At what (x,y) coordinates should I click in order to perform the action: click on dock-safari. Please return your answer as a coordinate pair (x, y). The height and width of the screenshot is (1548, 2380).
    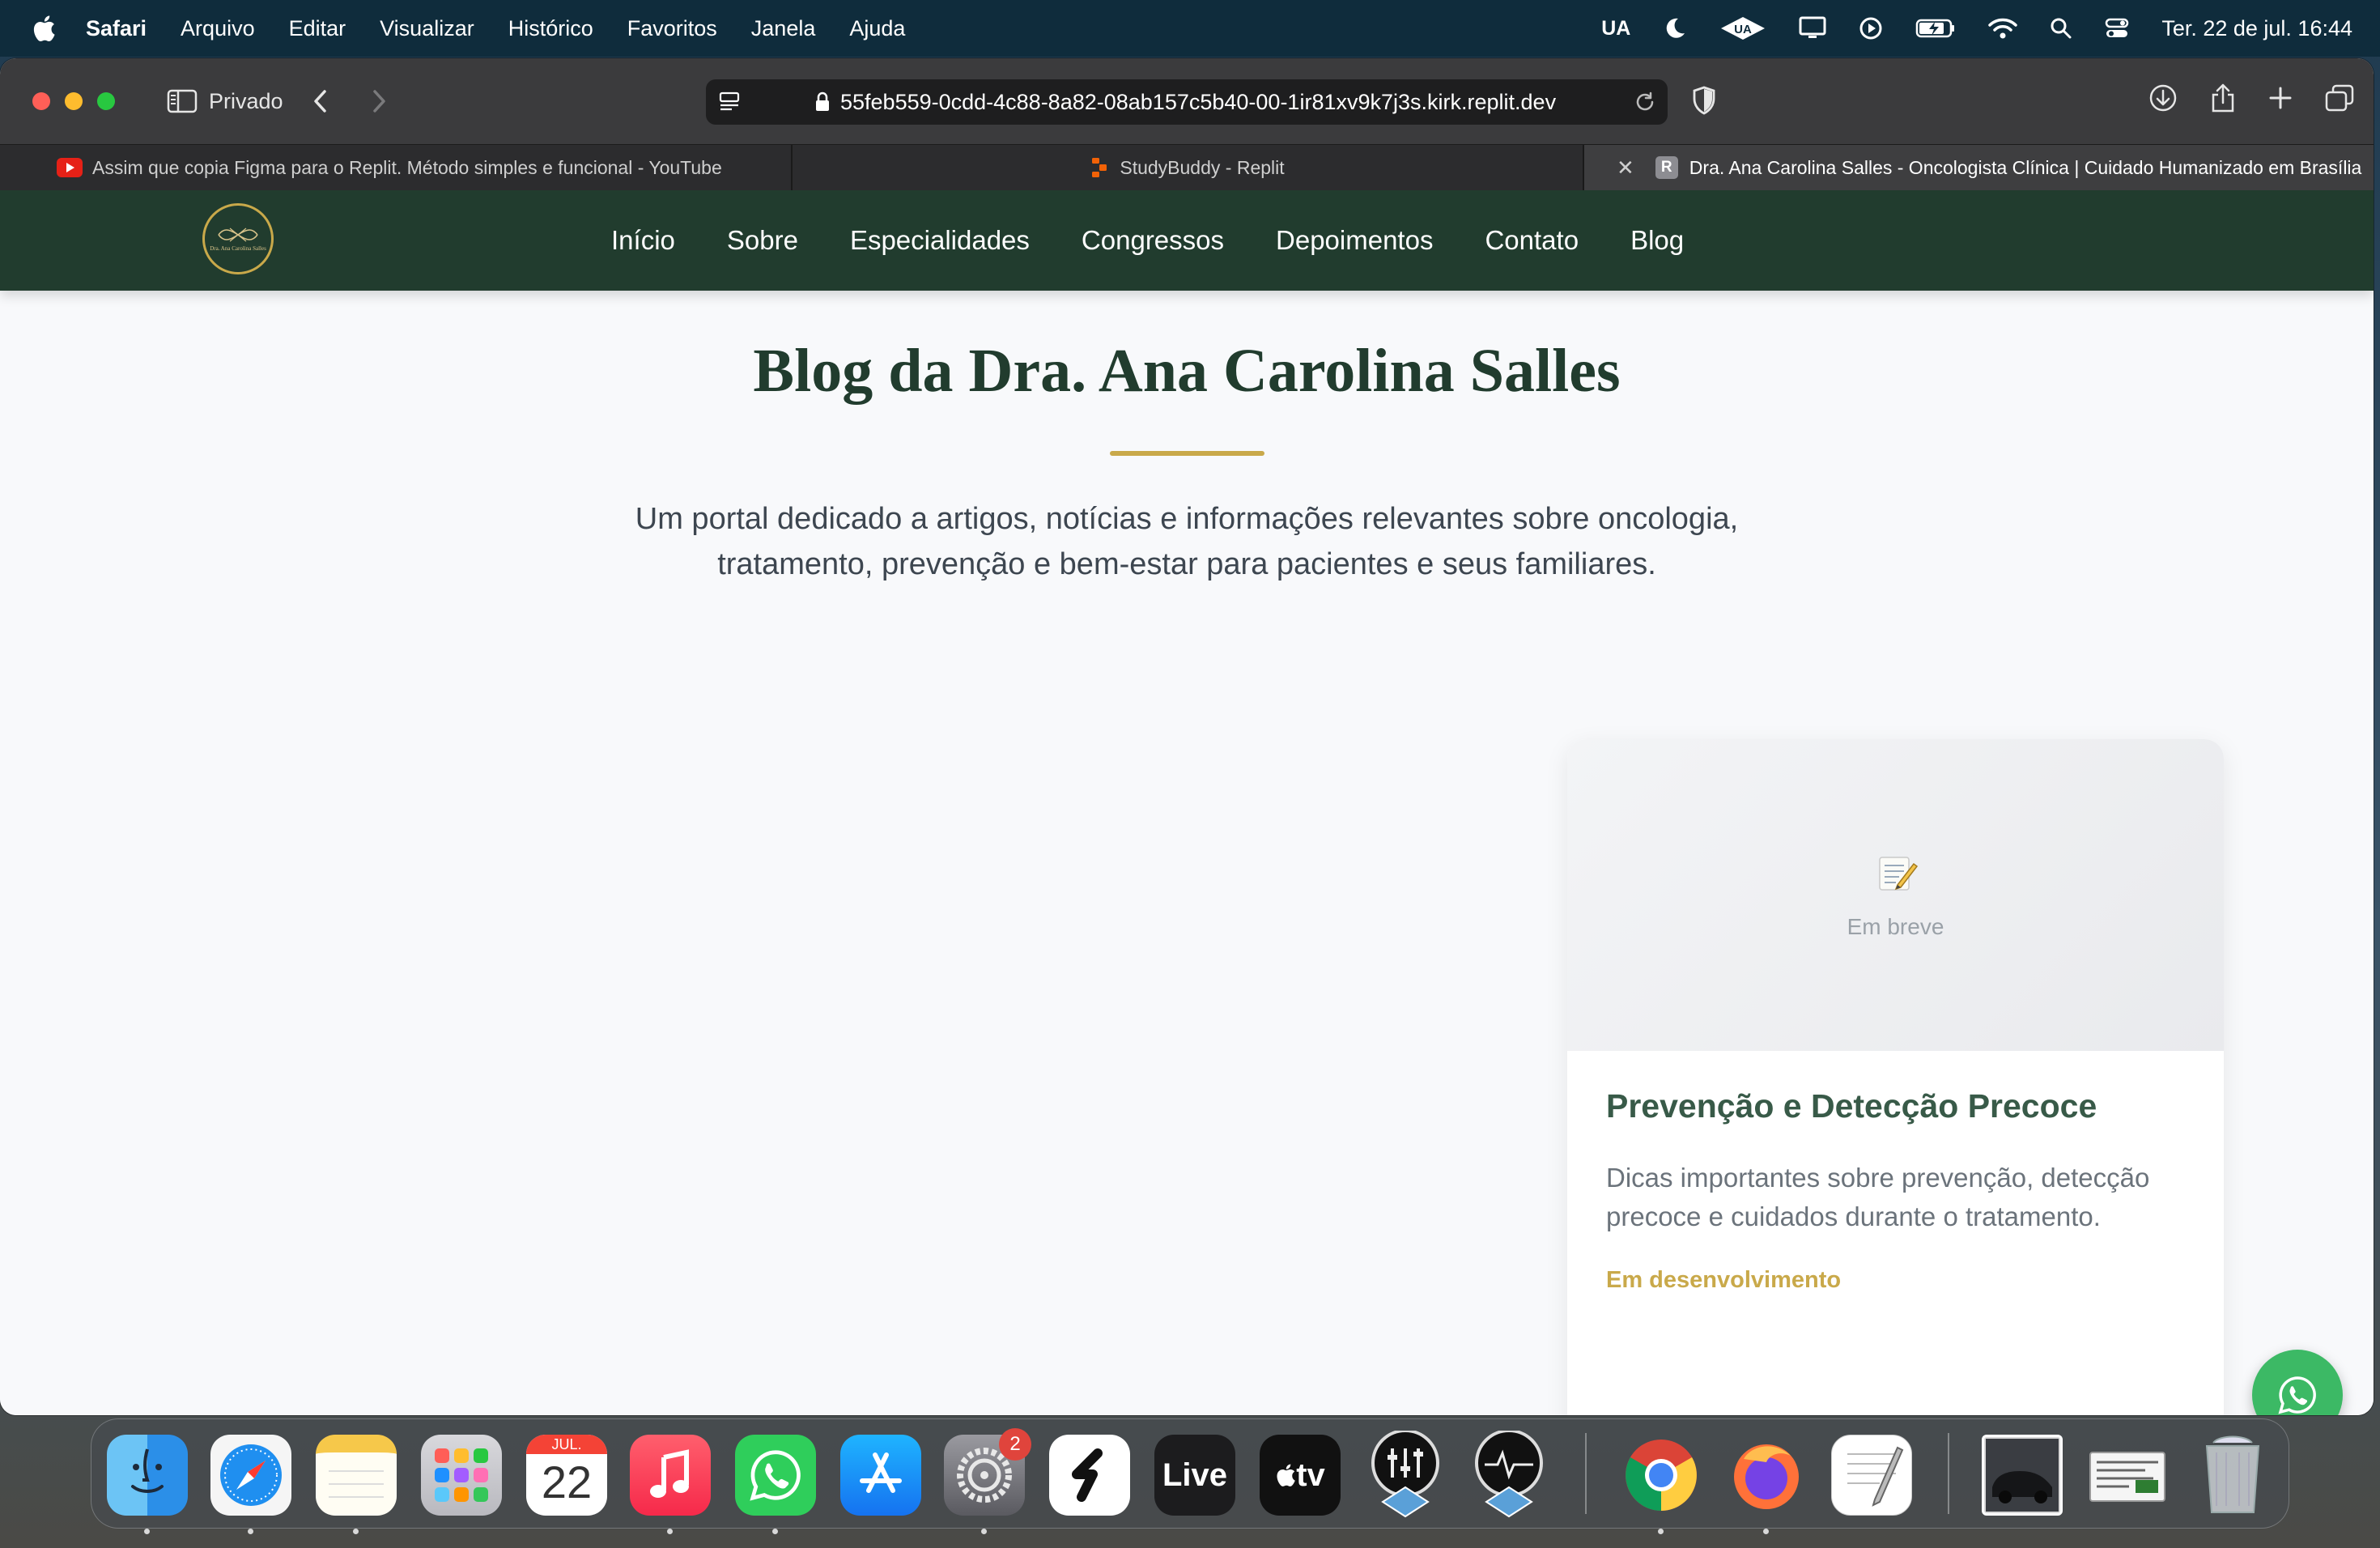
    Looking at the image, I should click on (250, 1476).